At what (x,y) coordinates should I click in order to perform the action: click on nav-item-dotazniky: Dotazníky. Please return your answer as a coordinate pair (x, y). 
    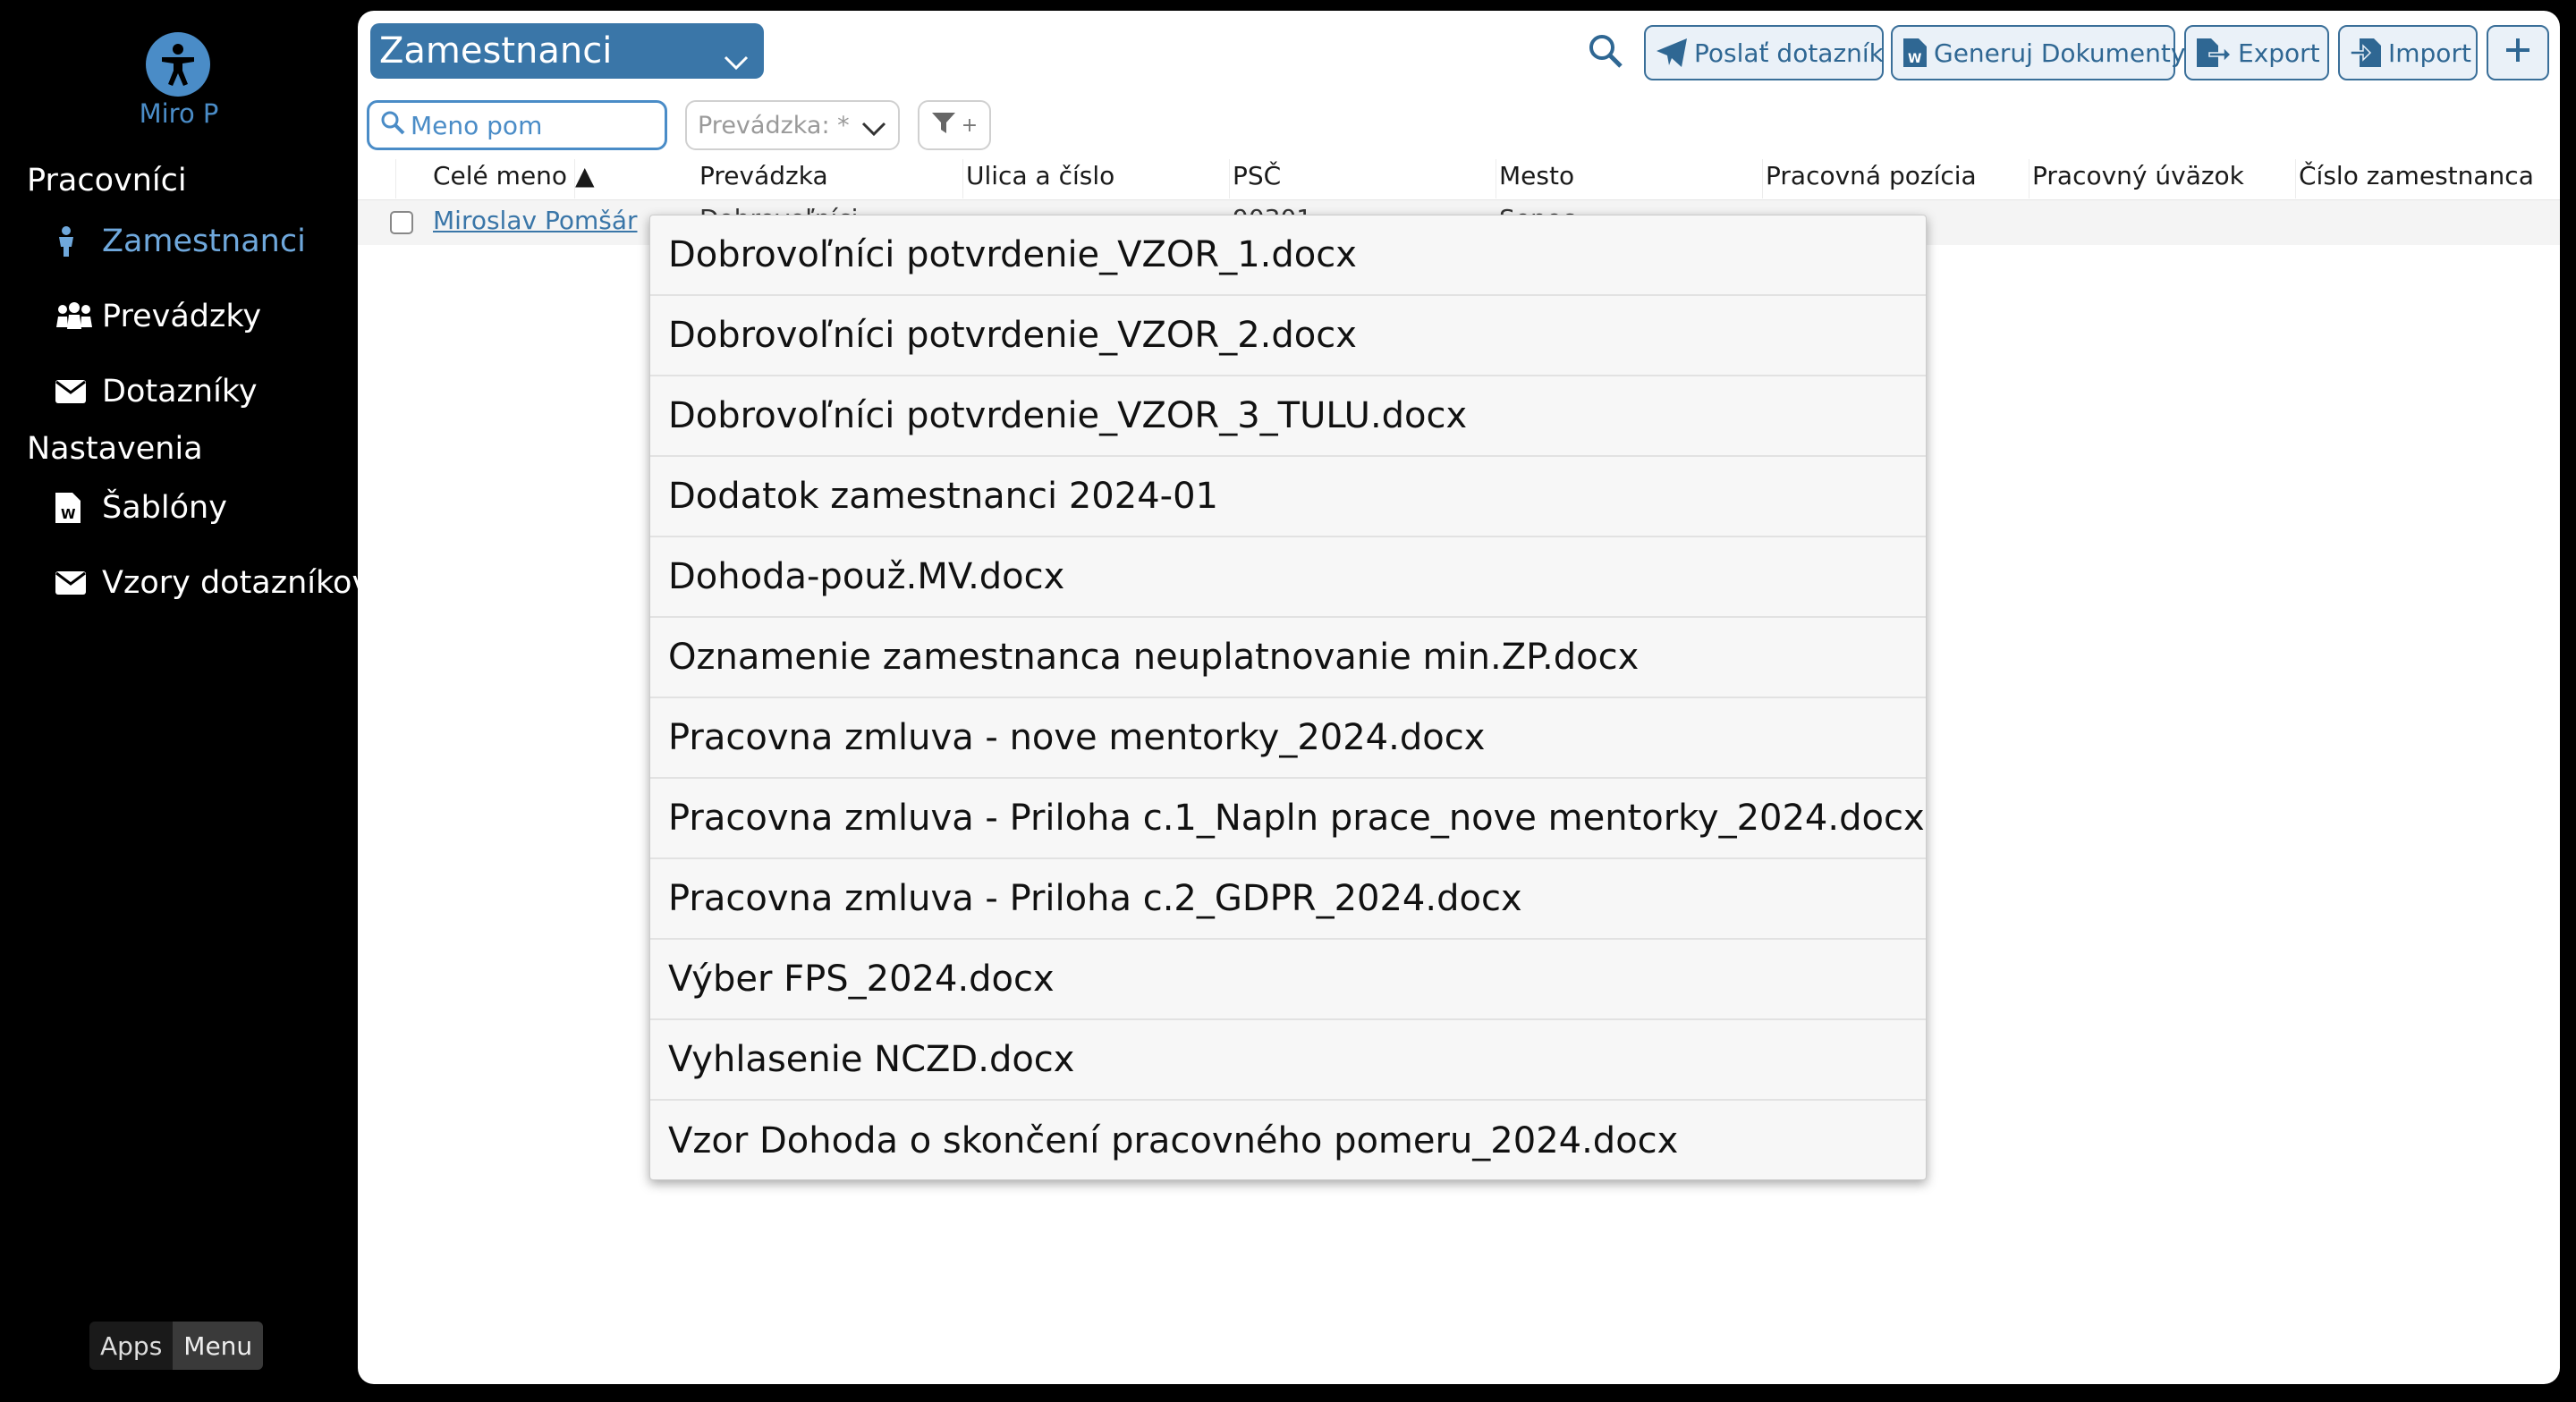
    Looking at the image, I should click on (156, 392).